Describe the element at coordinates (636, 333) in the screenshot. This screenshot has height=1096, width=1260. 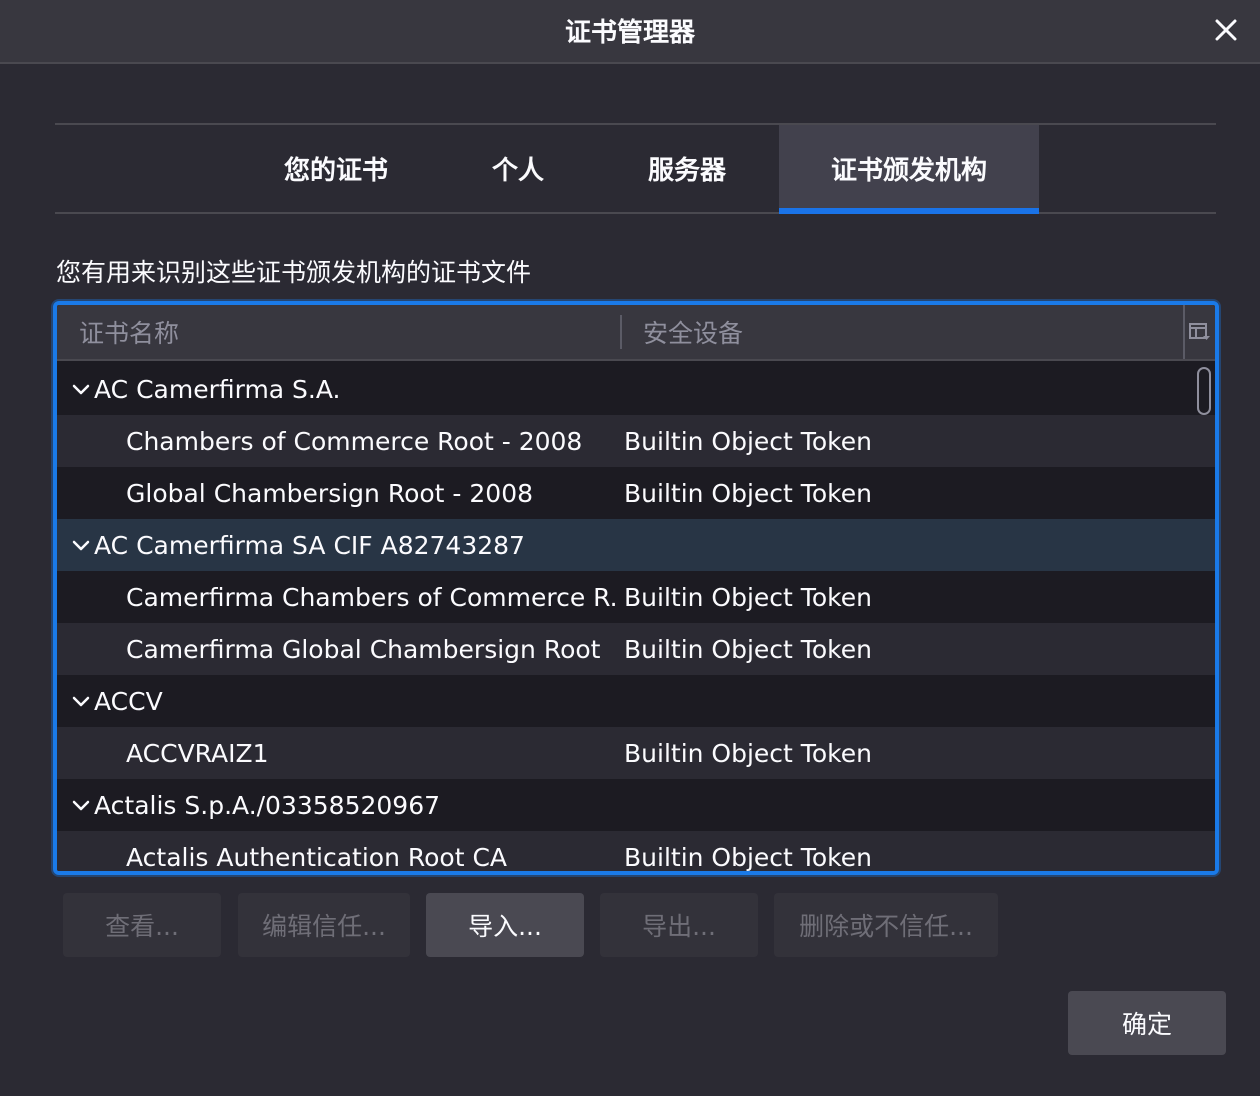
I see `tree-header: 证书名称 安全设备` at that location.